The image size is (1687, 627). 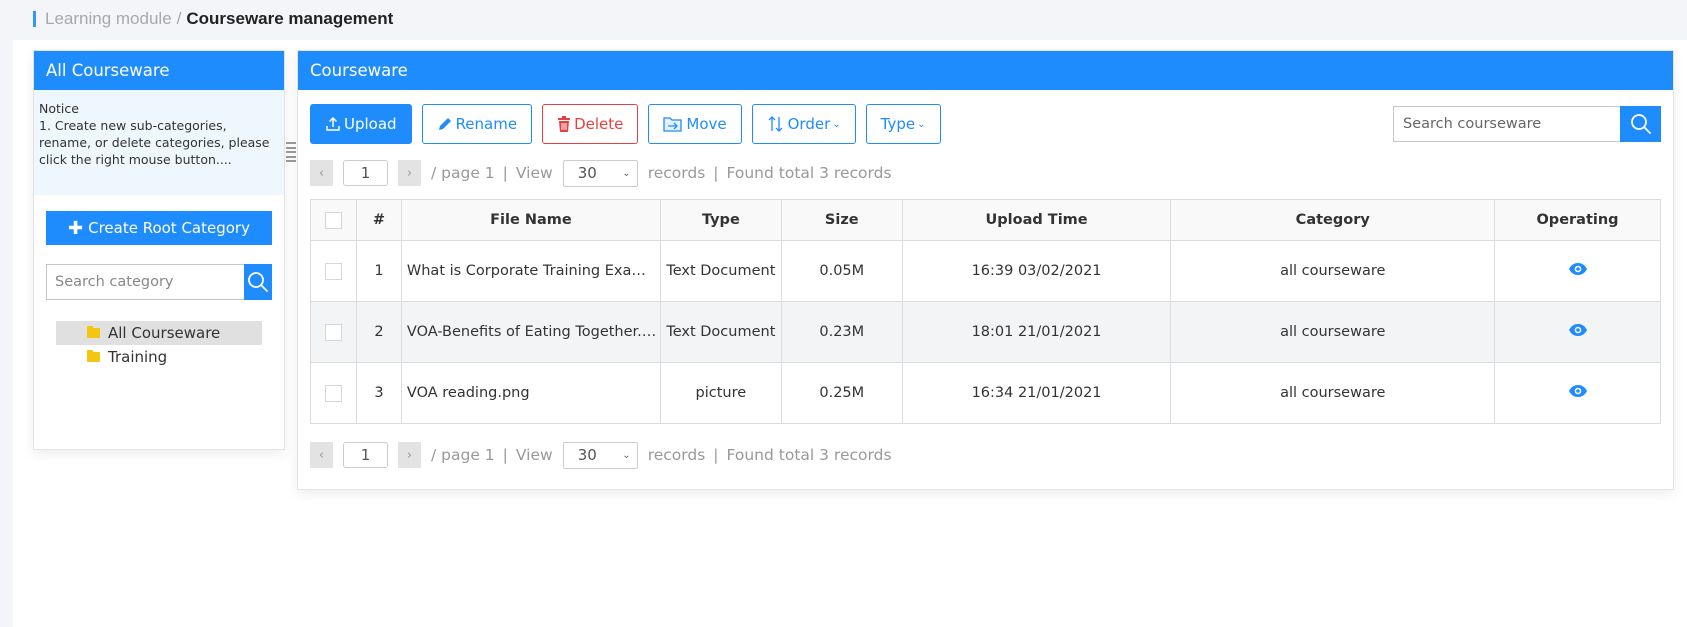 I want to click on type-label: Type, so click(x=898, y=124).